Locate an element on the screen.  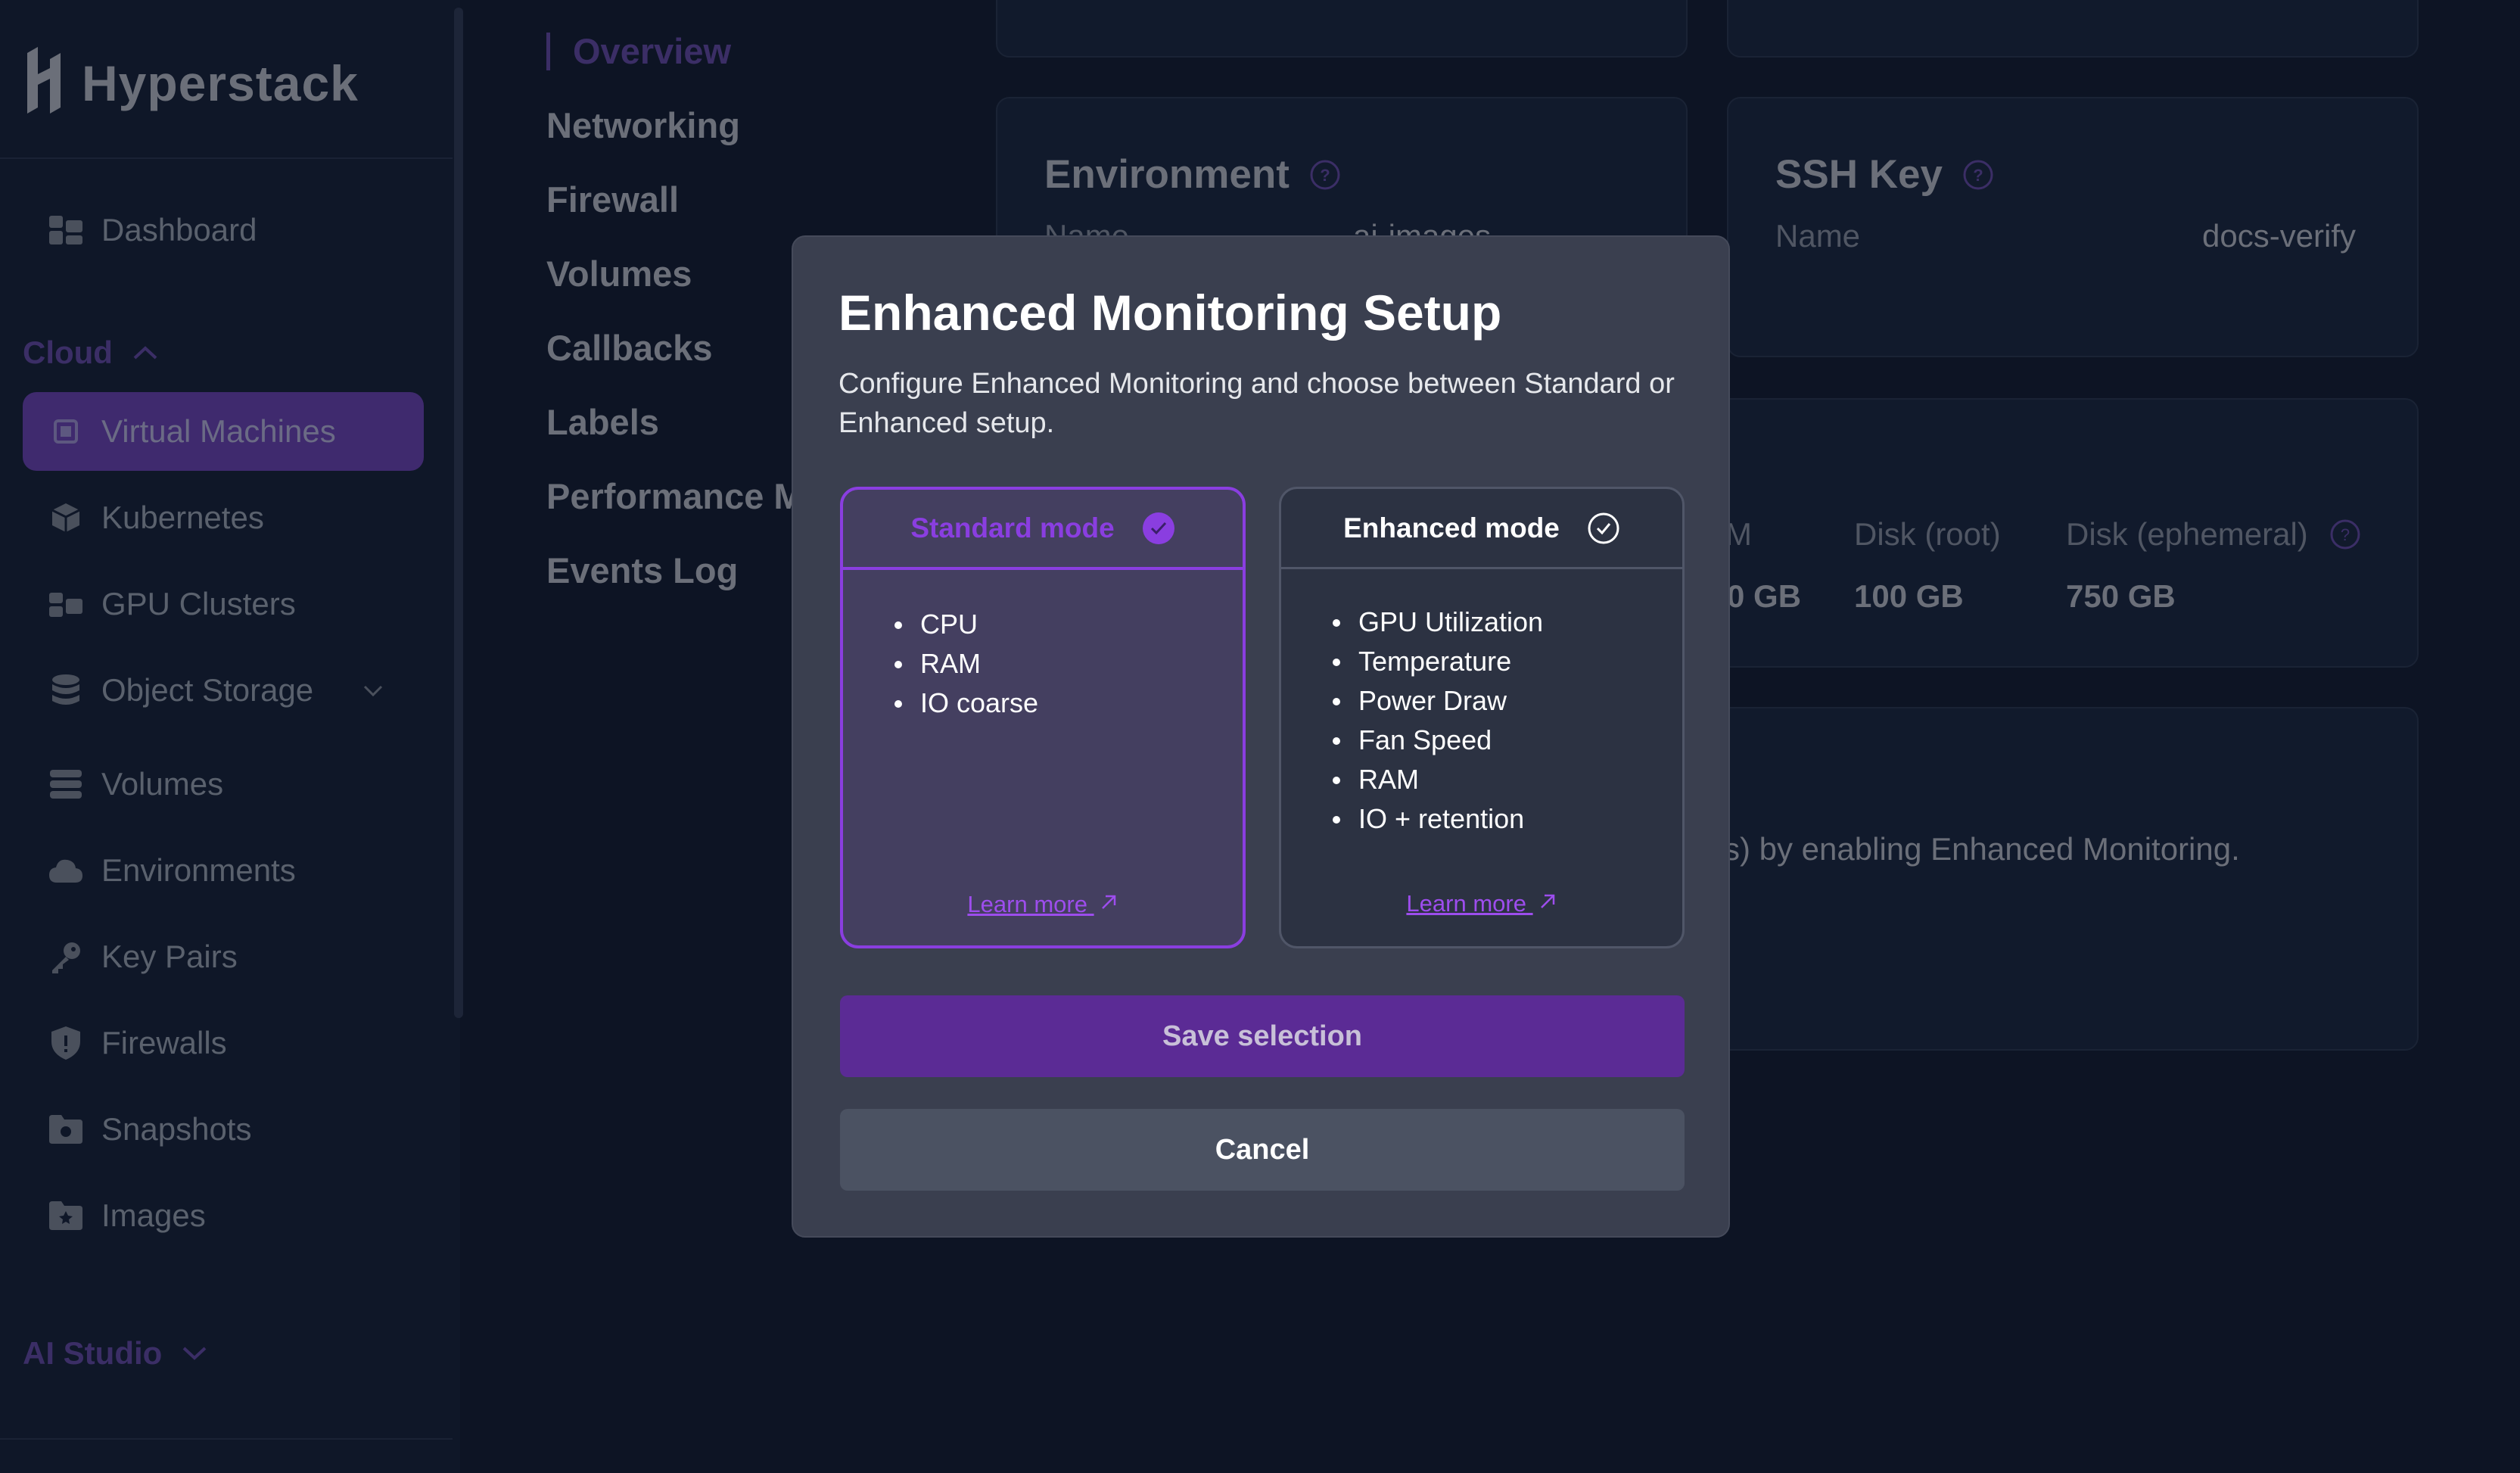
cancel-button: Cancel is located at coordinates (1262, 1150).